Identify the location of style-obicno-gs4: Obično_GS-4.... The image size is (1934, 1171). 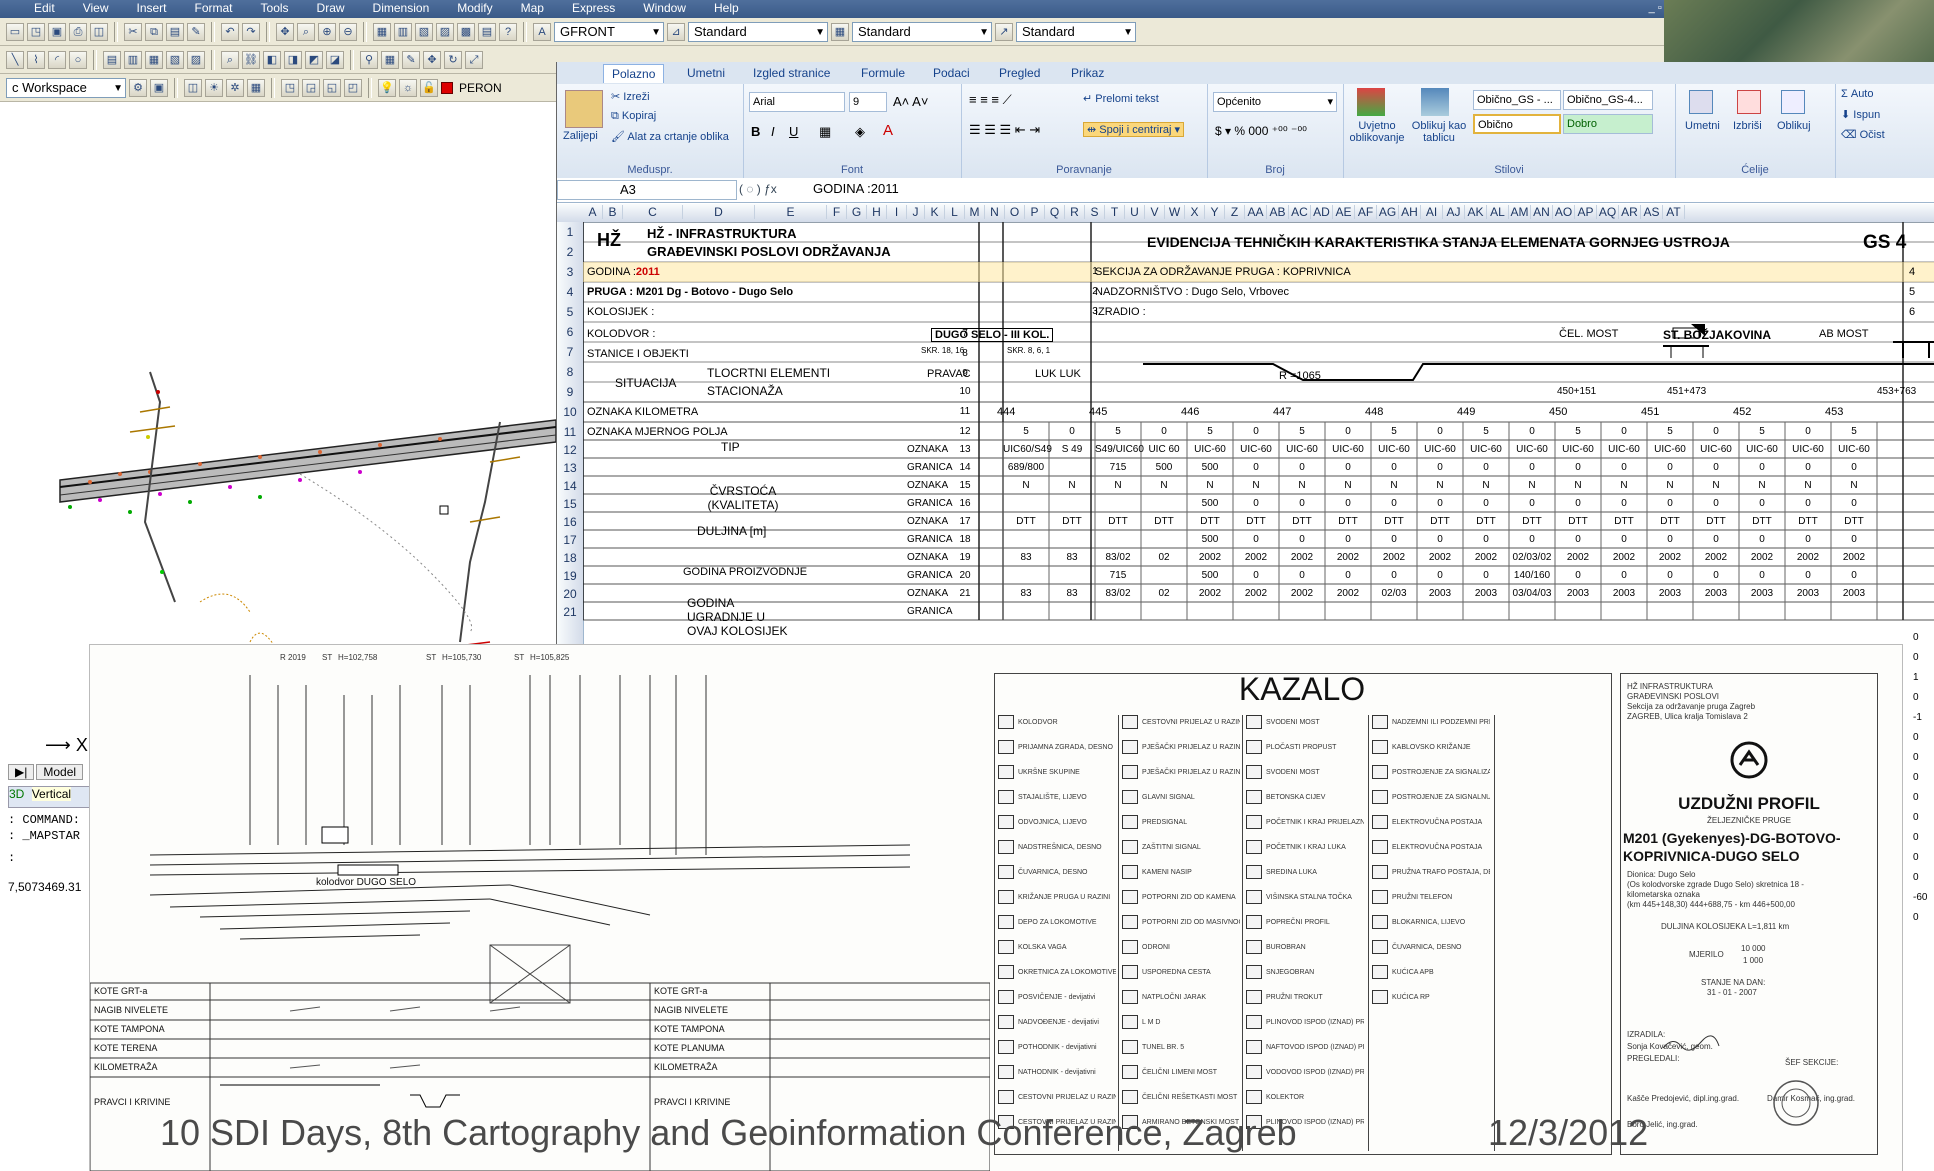
(1608, 100).